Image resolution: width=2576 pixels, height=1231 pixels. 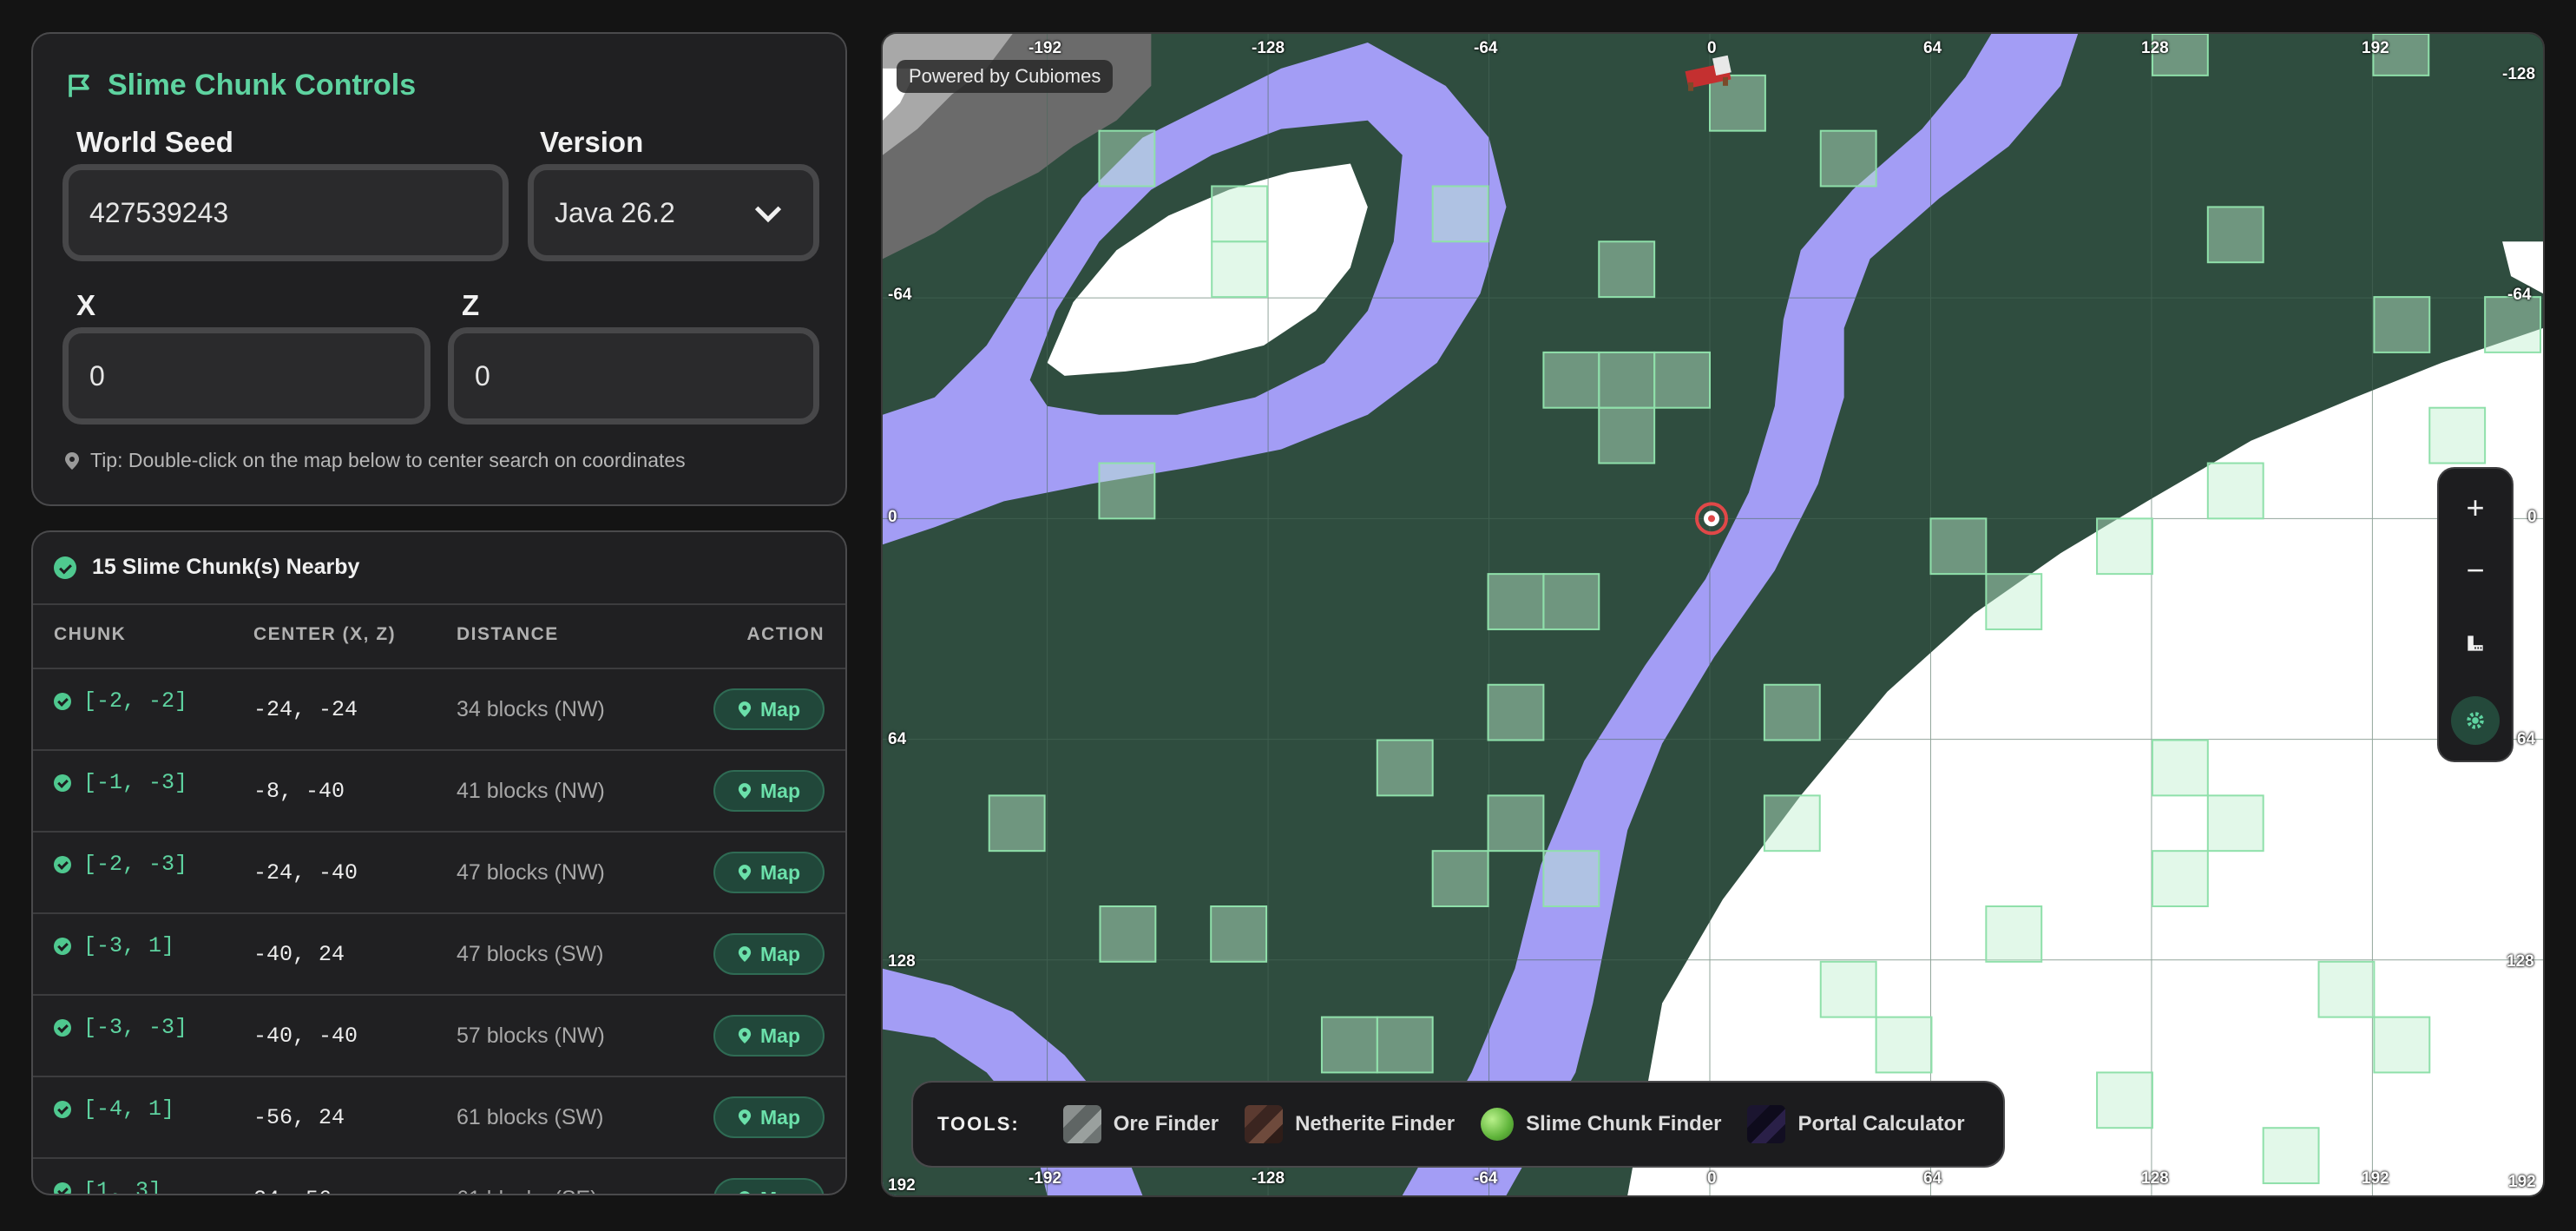 I want to click on tool-label: Portal Calculator, so click(x=1881, y=1124).